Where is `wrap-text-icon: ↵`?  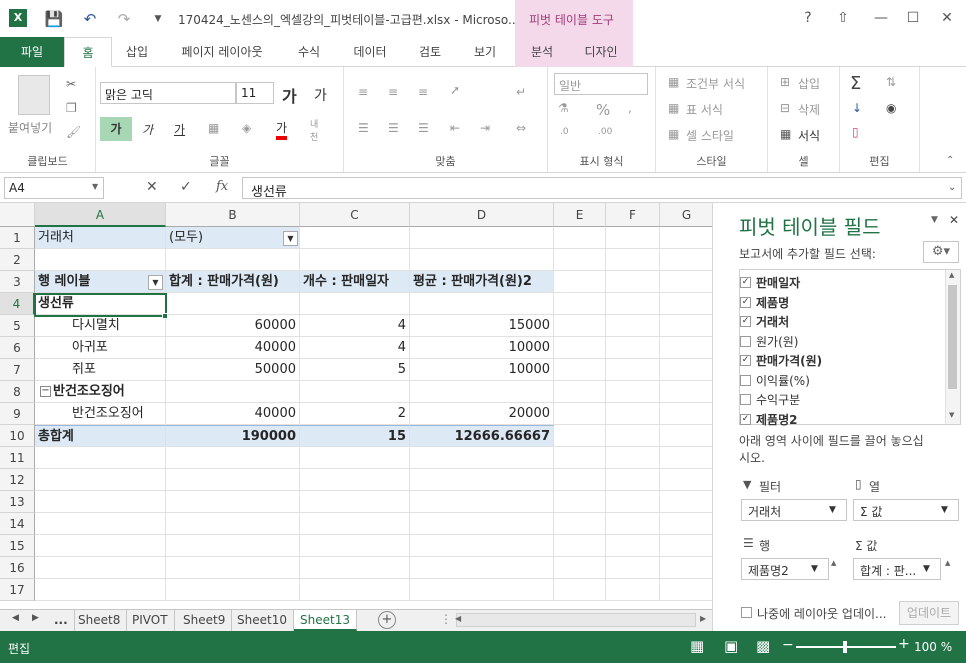
wrap-text-icon: ↵ is located at coordinates (521, 92).